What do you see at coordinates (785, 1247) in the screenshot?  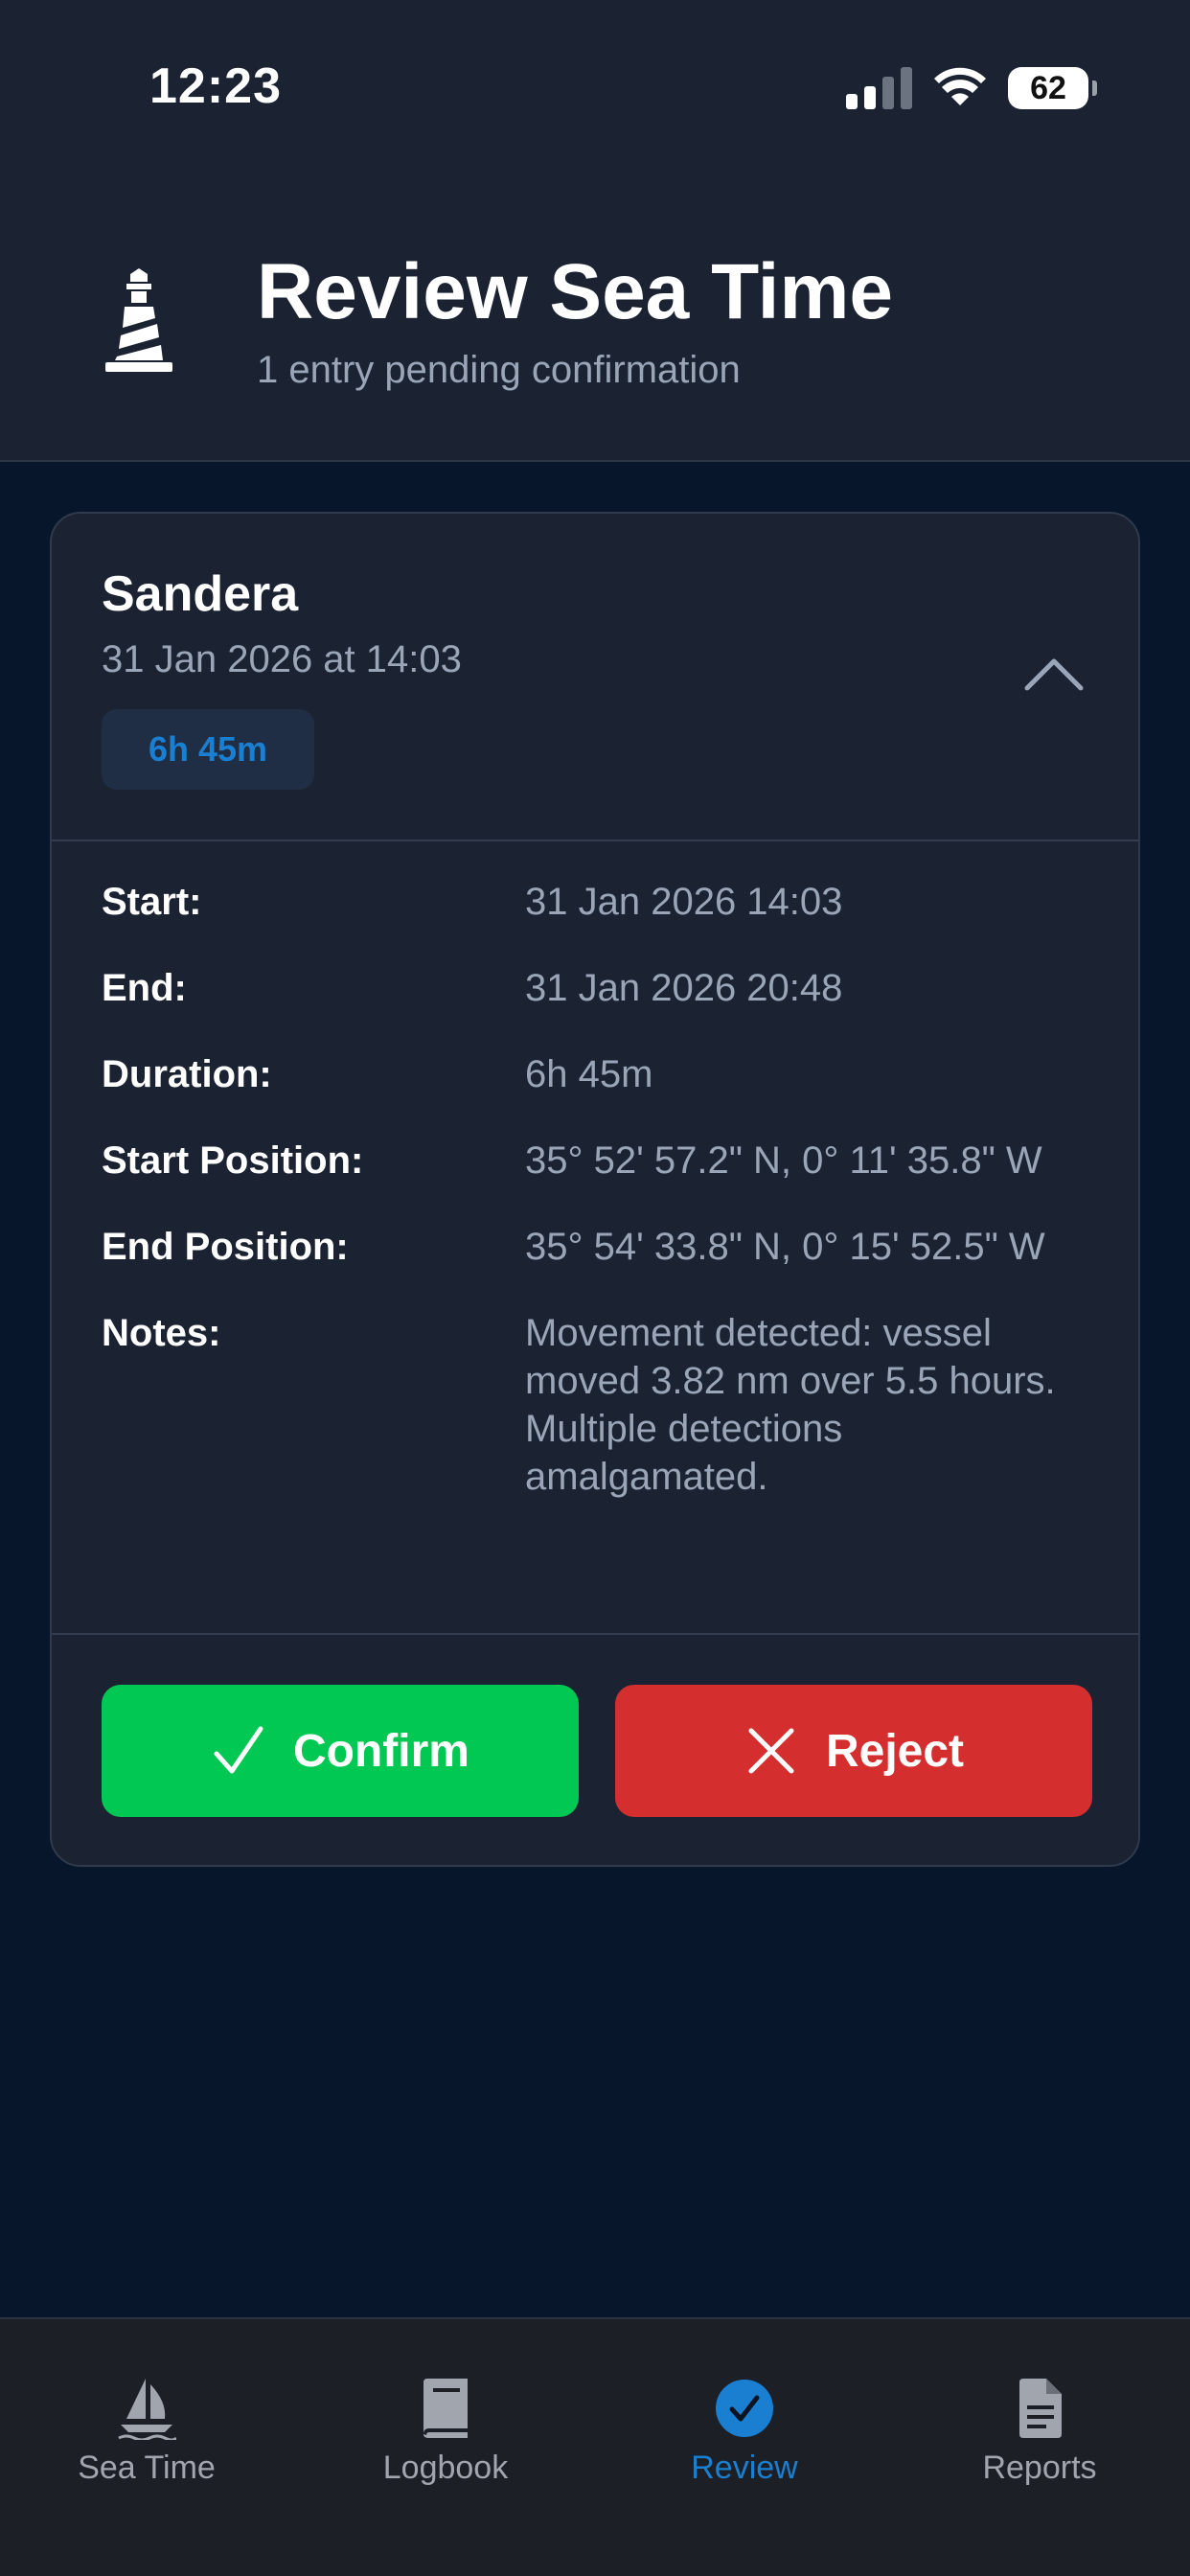 I see `detail-value: 35° 54' 33.8" N, 0° 15' 52.5" W` at bounding box center [785, 1247].